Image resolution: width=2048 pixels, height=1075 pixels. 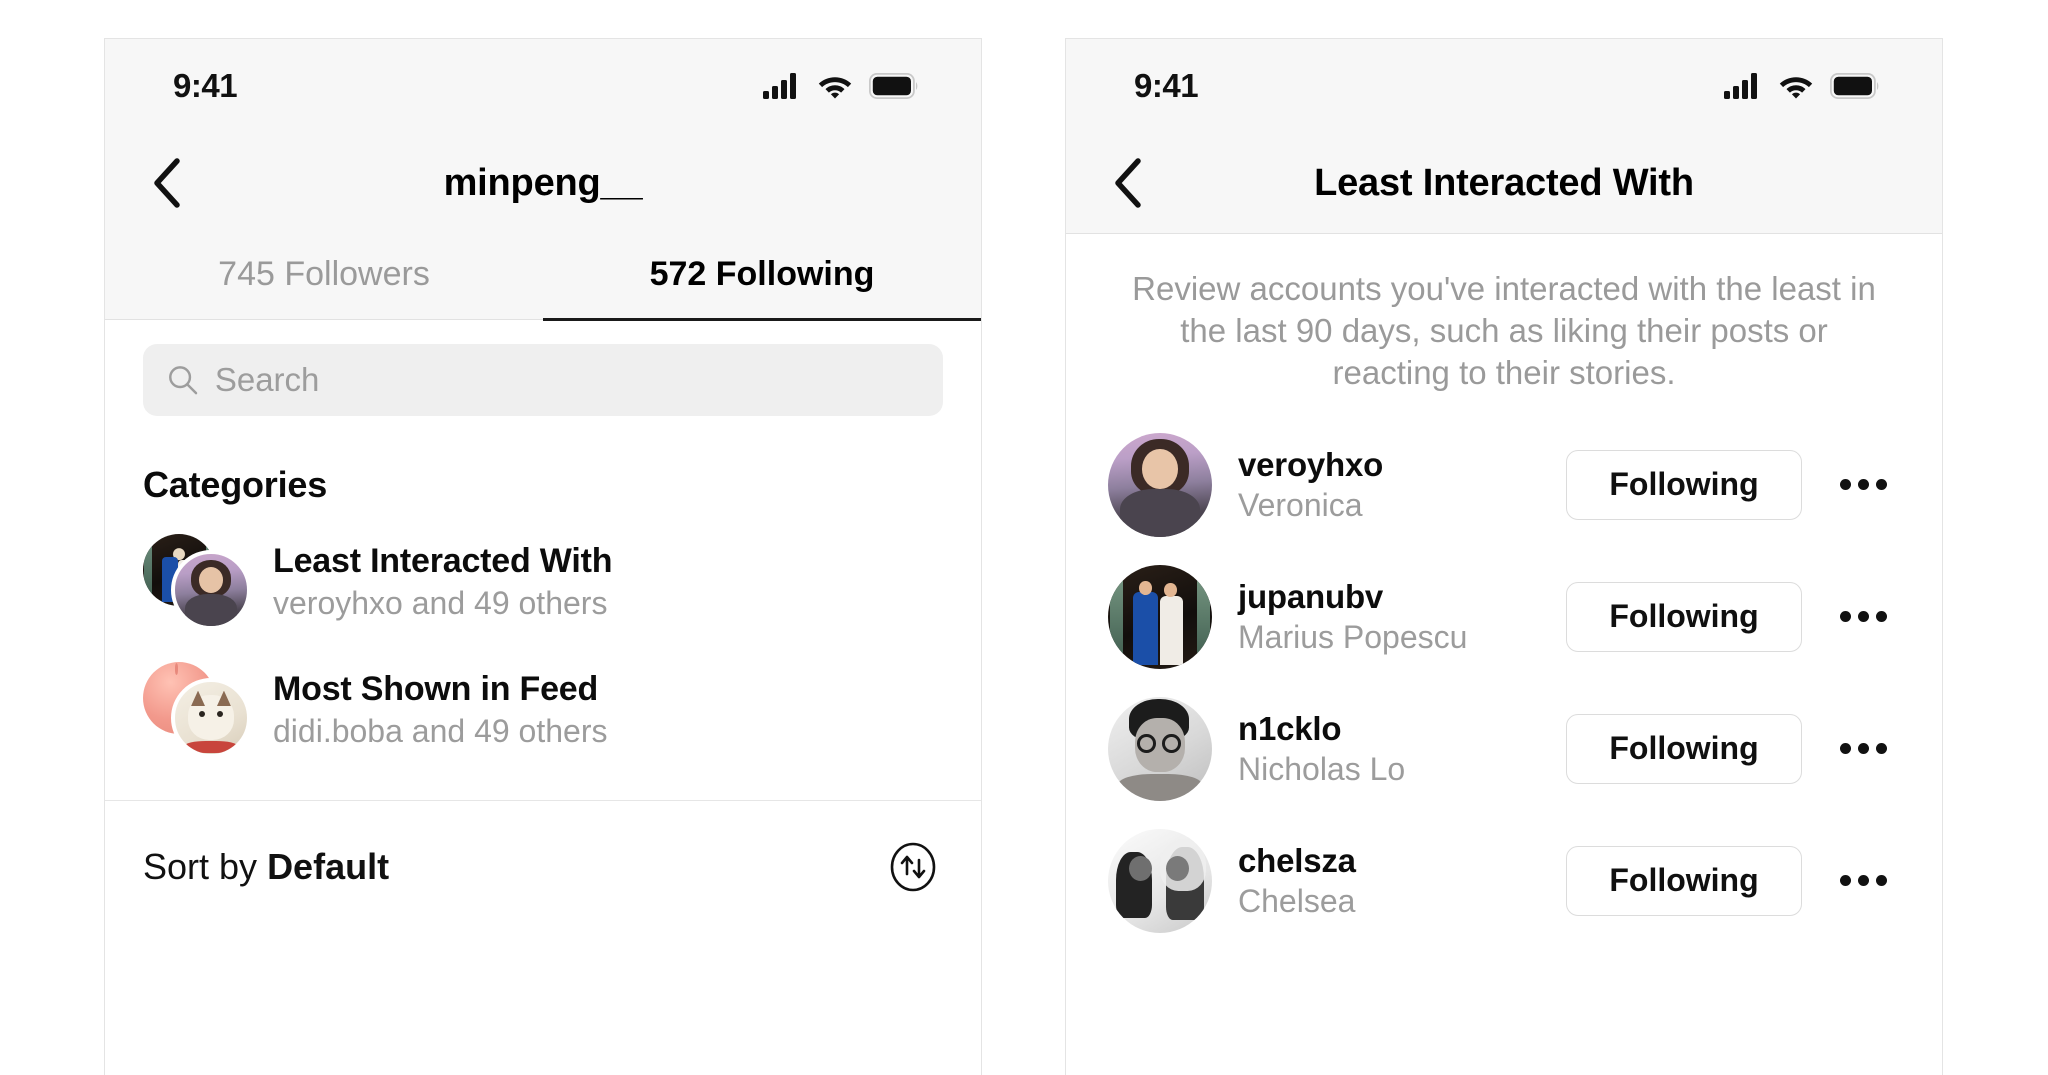 I want to click on tab-following: 572 Following, so click(x=762, y=277).